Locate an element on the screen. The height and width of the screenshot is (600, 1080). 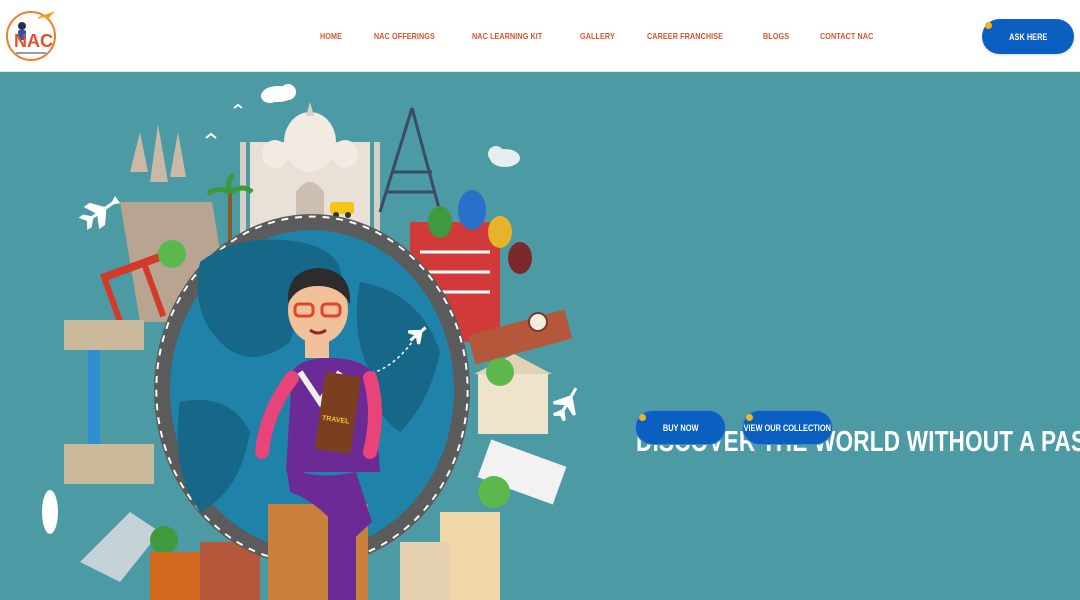
nav-nac-offerings: NAC OFFERINGS is located at coordinates (404, 36).